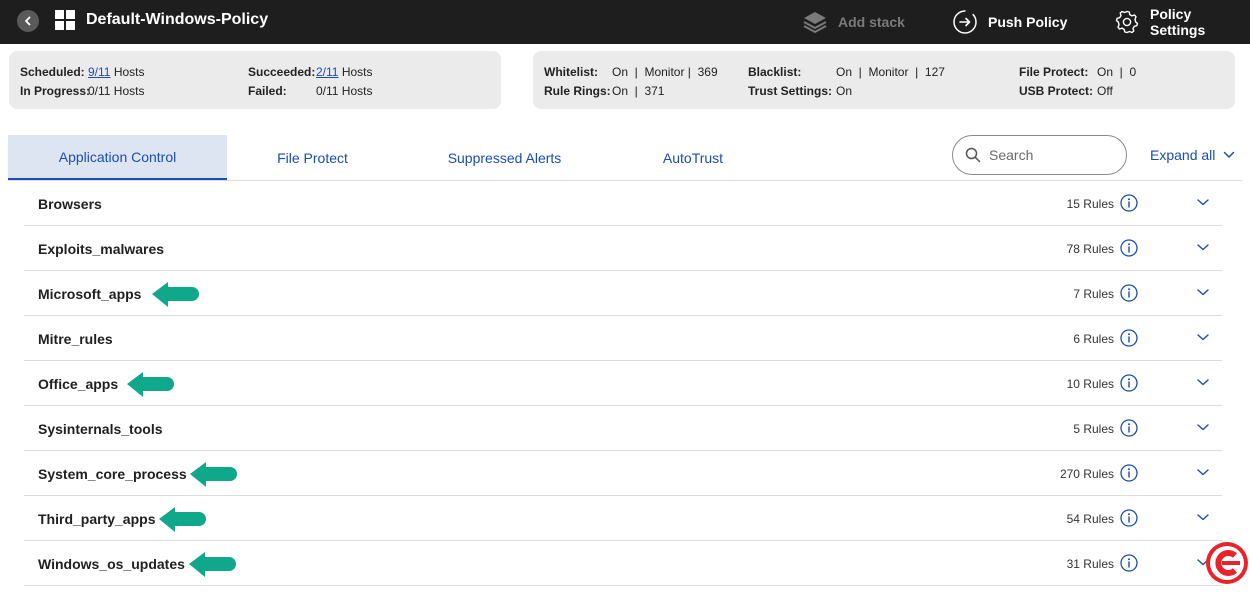 The width and height of the screenshot is (1250, 606). I want to click on chevron-left-icon, so click(28, 21).